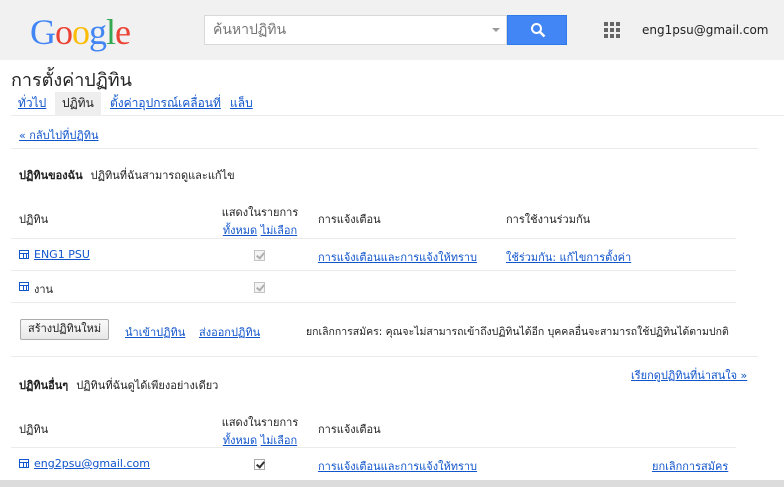 This screenshot has width=784, height=487. I want to click on calendar-name-link: eng2psu@gmail.com, so click(92, 463).